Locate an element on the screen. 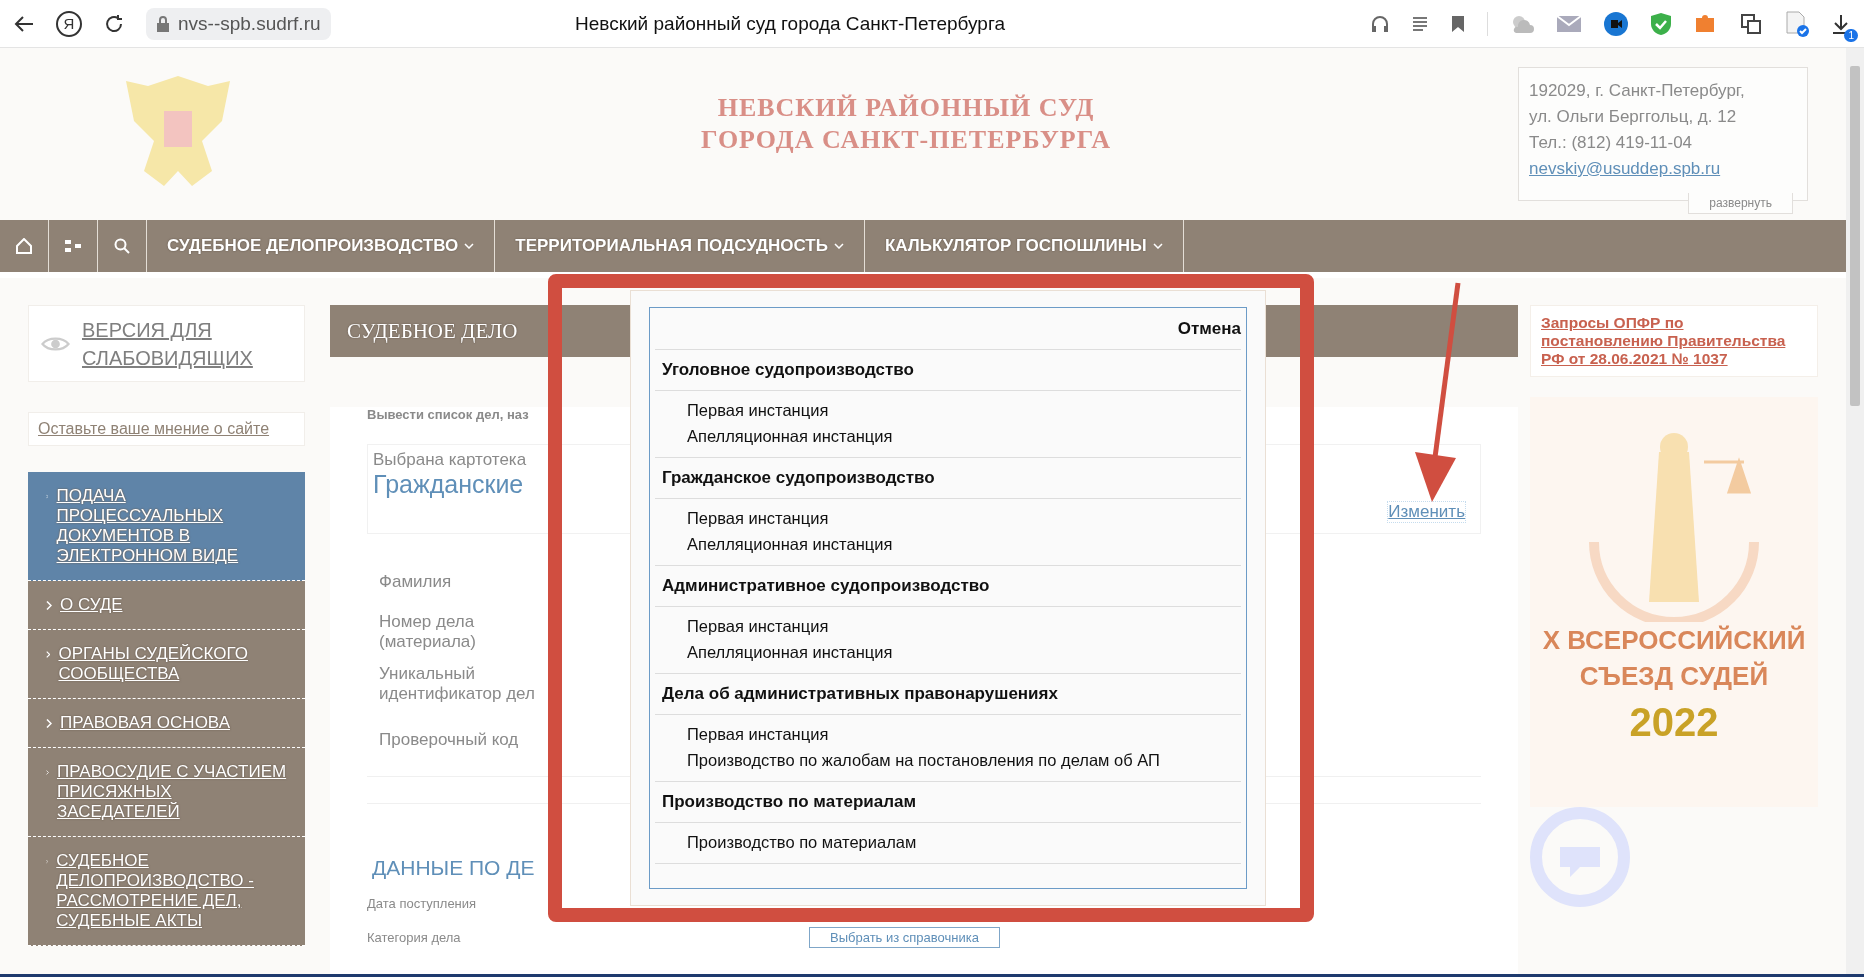 Image resolution: width=1864 pixels, height=977 pixels. document-check-icon is located at coordinates (1797, 23).